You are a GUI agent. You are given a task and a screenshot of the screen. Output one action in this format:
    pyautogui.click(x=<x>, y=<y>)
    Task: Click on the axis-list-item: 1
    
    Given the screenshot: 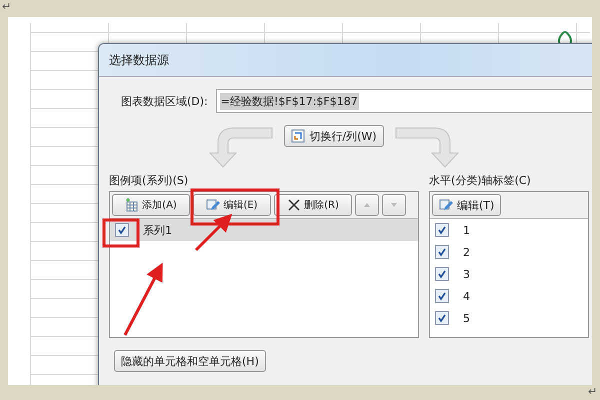 What is the action you would take?
    pyautogui.click(x=509, y=230)
    